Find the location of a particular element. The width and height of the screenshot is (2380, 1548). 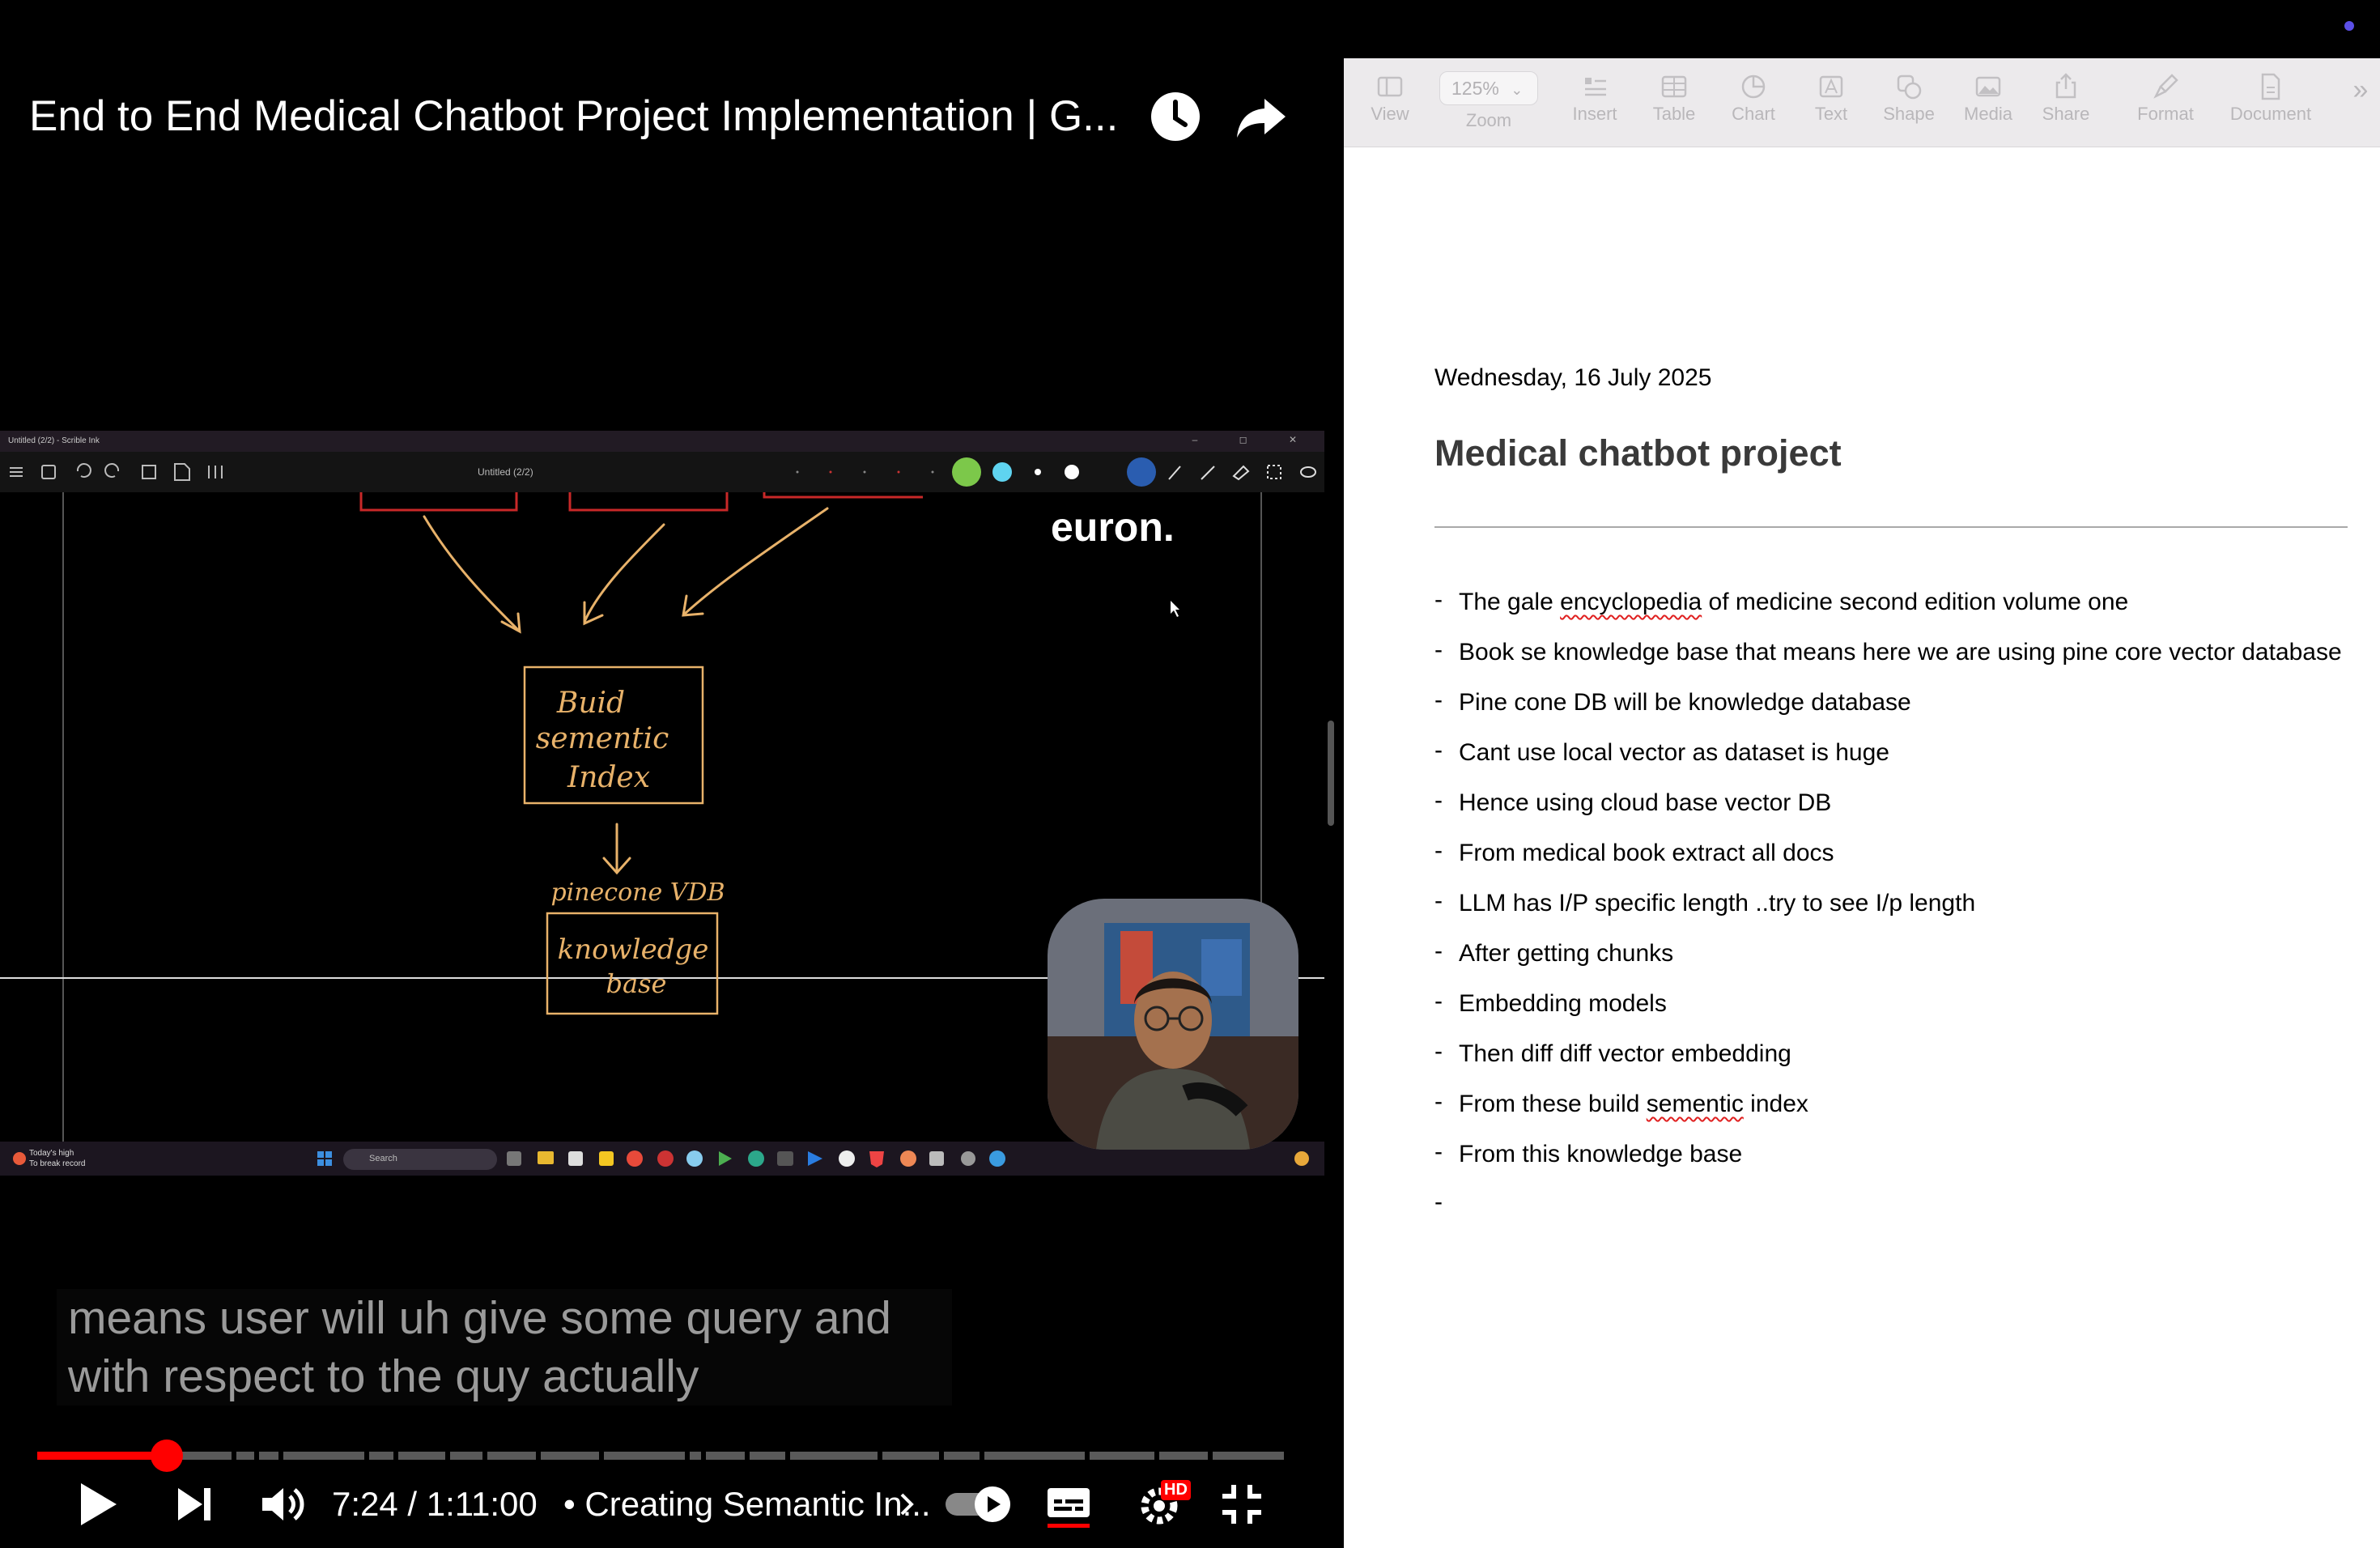

insert-icon is located at coordinates (1595, 87).